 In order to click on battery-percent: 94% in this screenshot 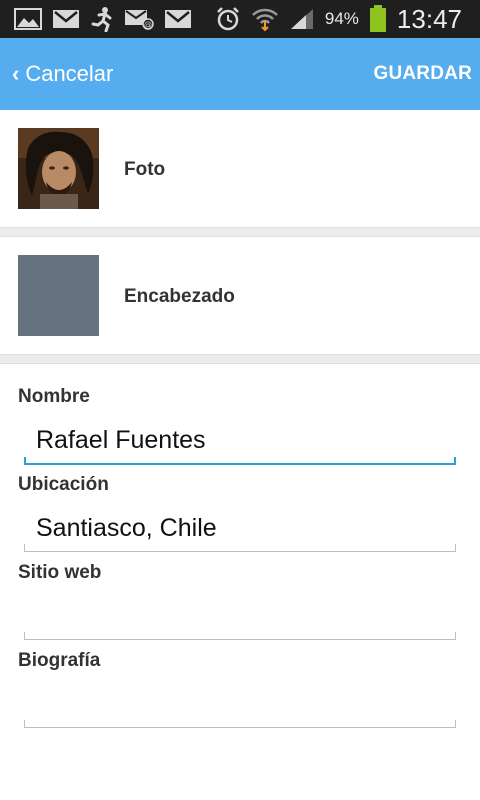, I will do `click(341, 18)`.